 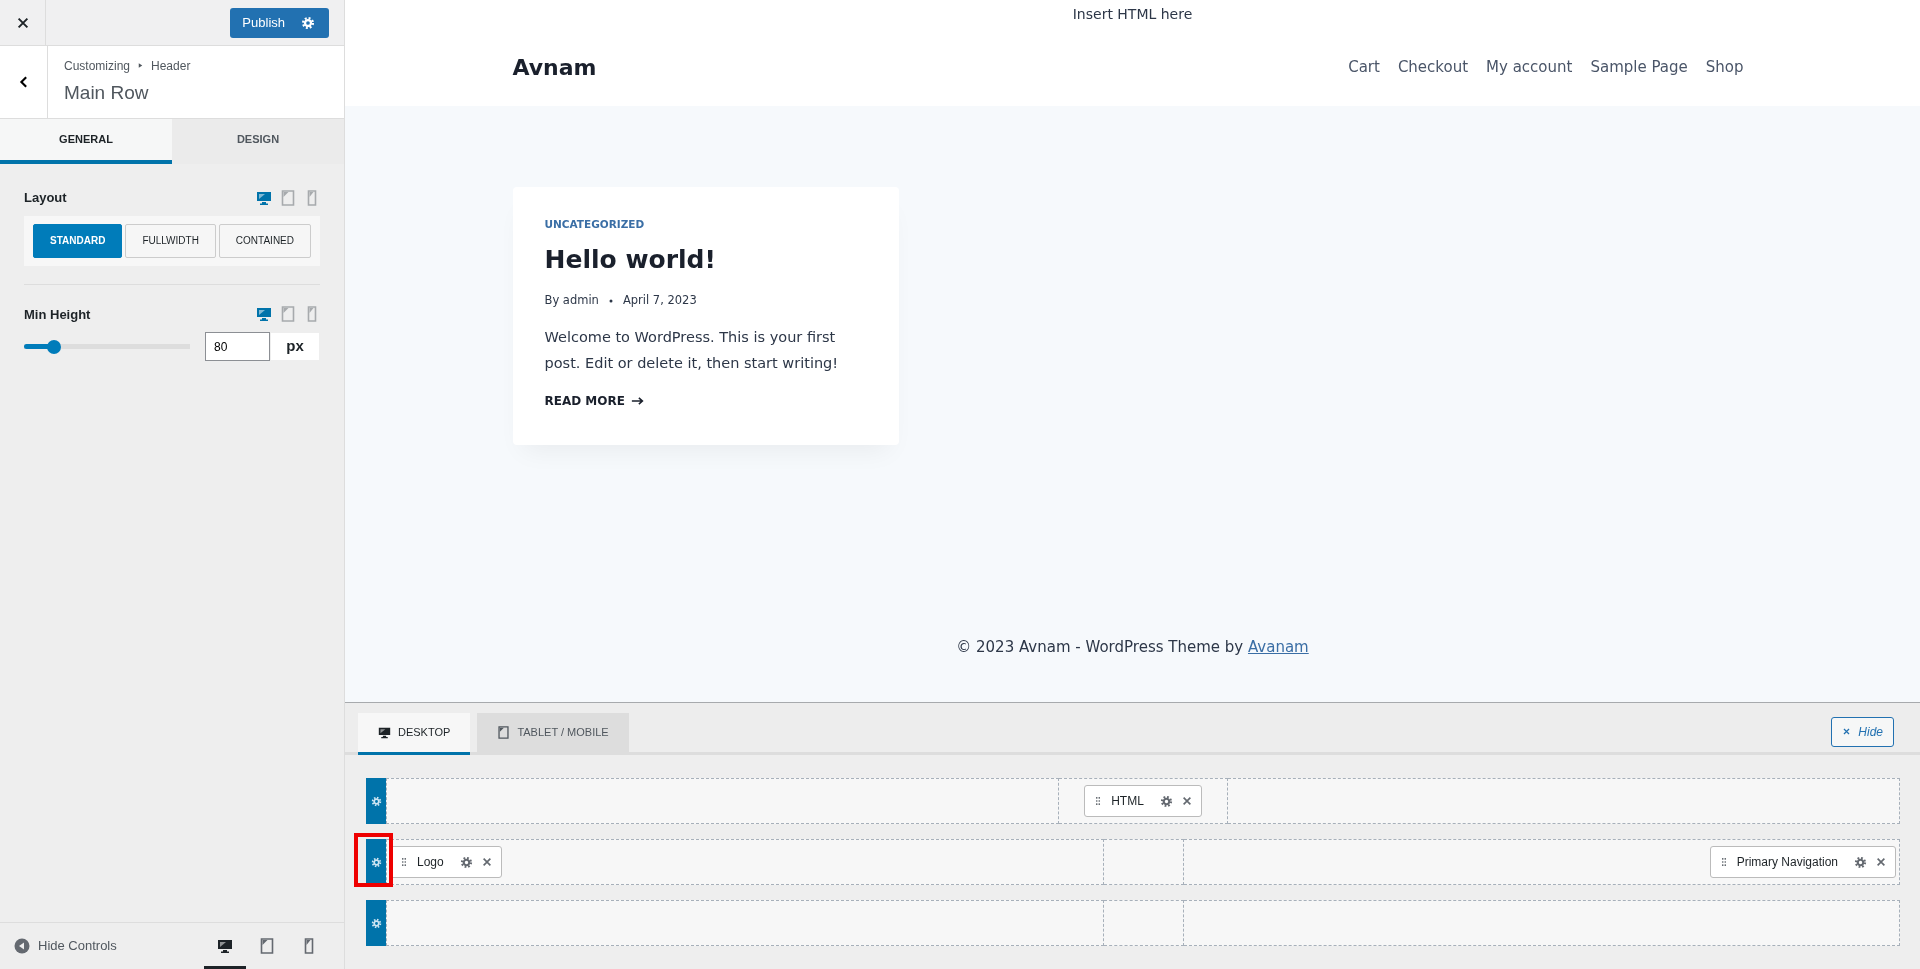 What do you see at coordinates (1132, 647) in the screenshot?
I see `footer-text: © 2023 Avnam - WordPress Theme by Avanam` at bounding box center [1132, 647].